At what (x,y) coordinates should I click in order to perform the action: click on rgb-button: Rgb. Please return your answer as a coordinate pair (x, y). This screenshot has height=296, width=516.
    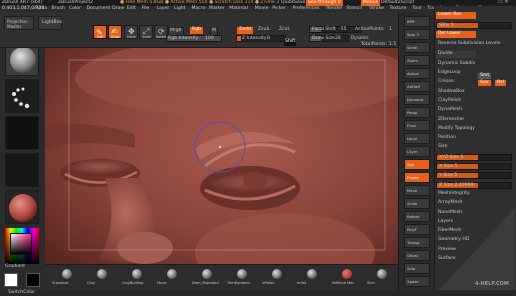
    Looking at the image, I should click on (197, 30).